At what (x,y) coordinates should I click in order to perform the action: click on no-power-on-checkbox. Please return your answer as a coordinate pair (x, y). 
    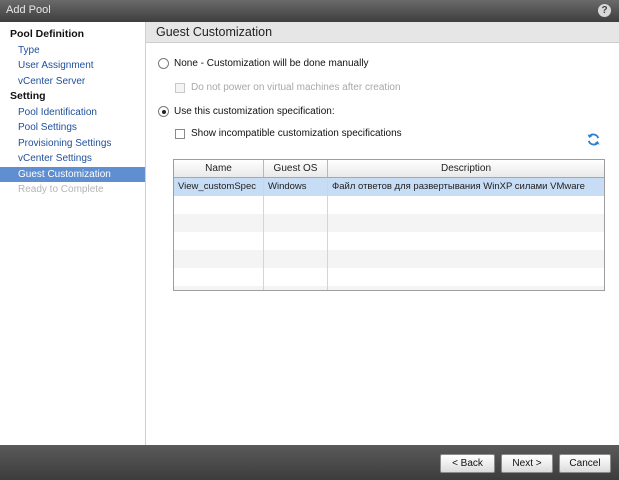
    Looking at the image, I should click on (180, 87).